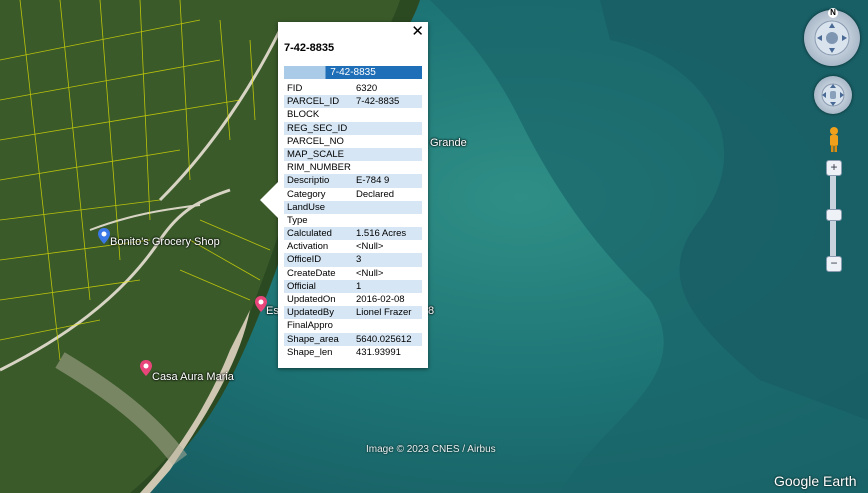 The image size is (868, 493). Describe the element at coordinates (353, 234) in the screenshot. I see `attribute-row: Calculated 1.516 Acres` at that location.